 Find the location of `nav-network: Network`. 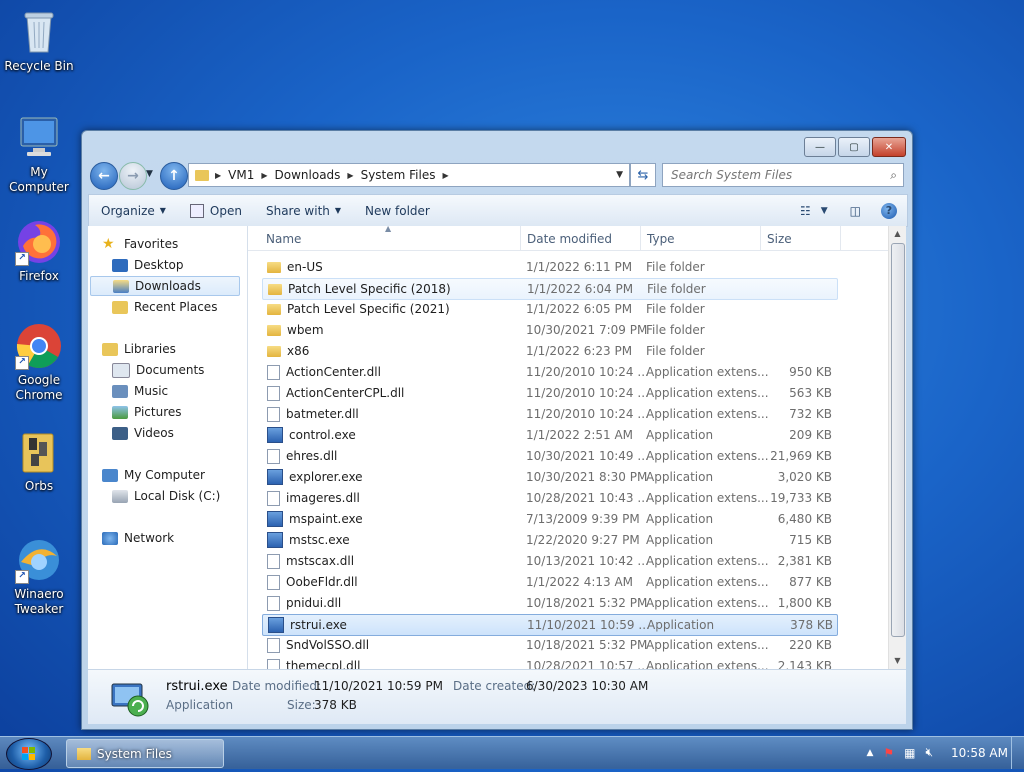

nav-network: Network is located at coordinates (138, 538).